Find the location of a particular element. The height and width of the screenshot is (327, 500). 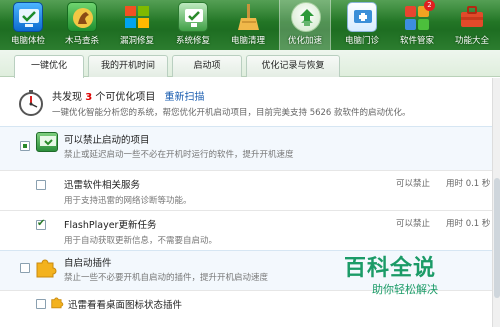

scrollbar-thumb is located at coordinates (497, 238).